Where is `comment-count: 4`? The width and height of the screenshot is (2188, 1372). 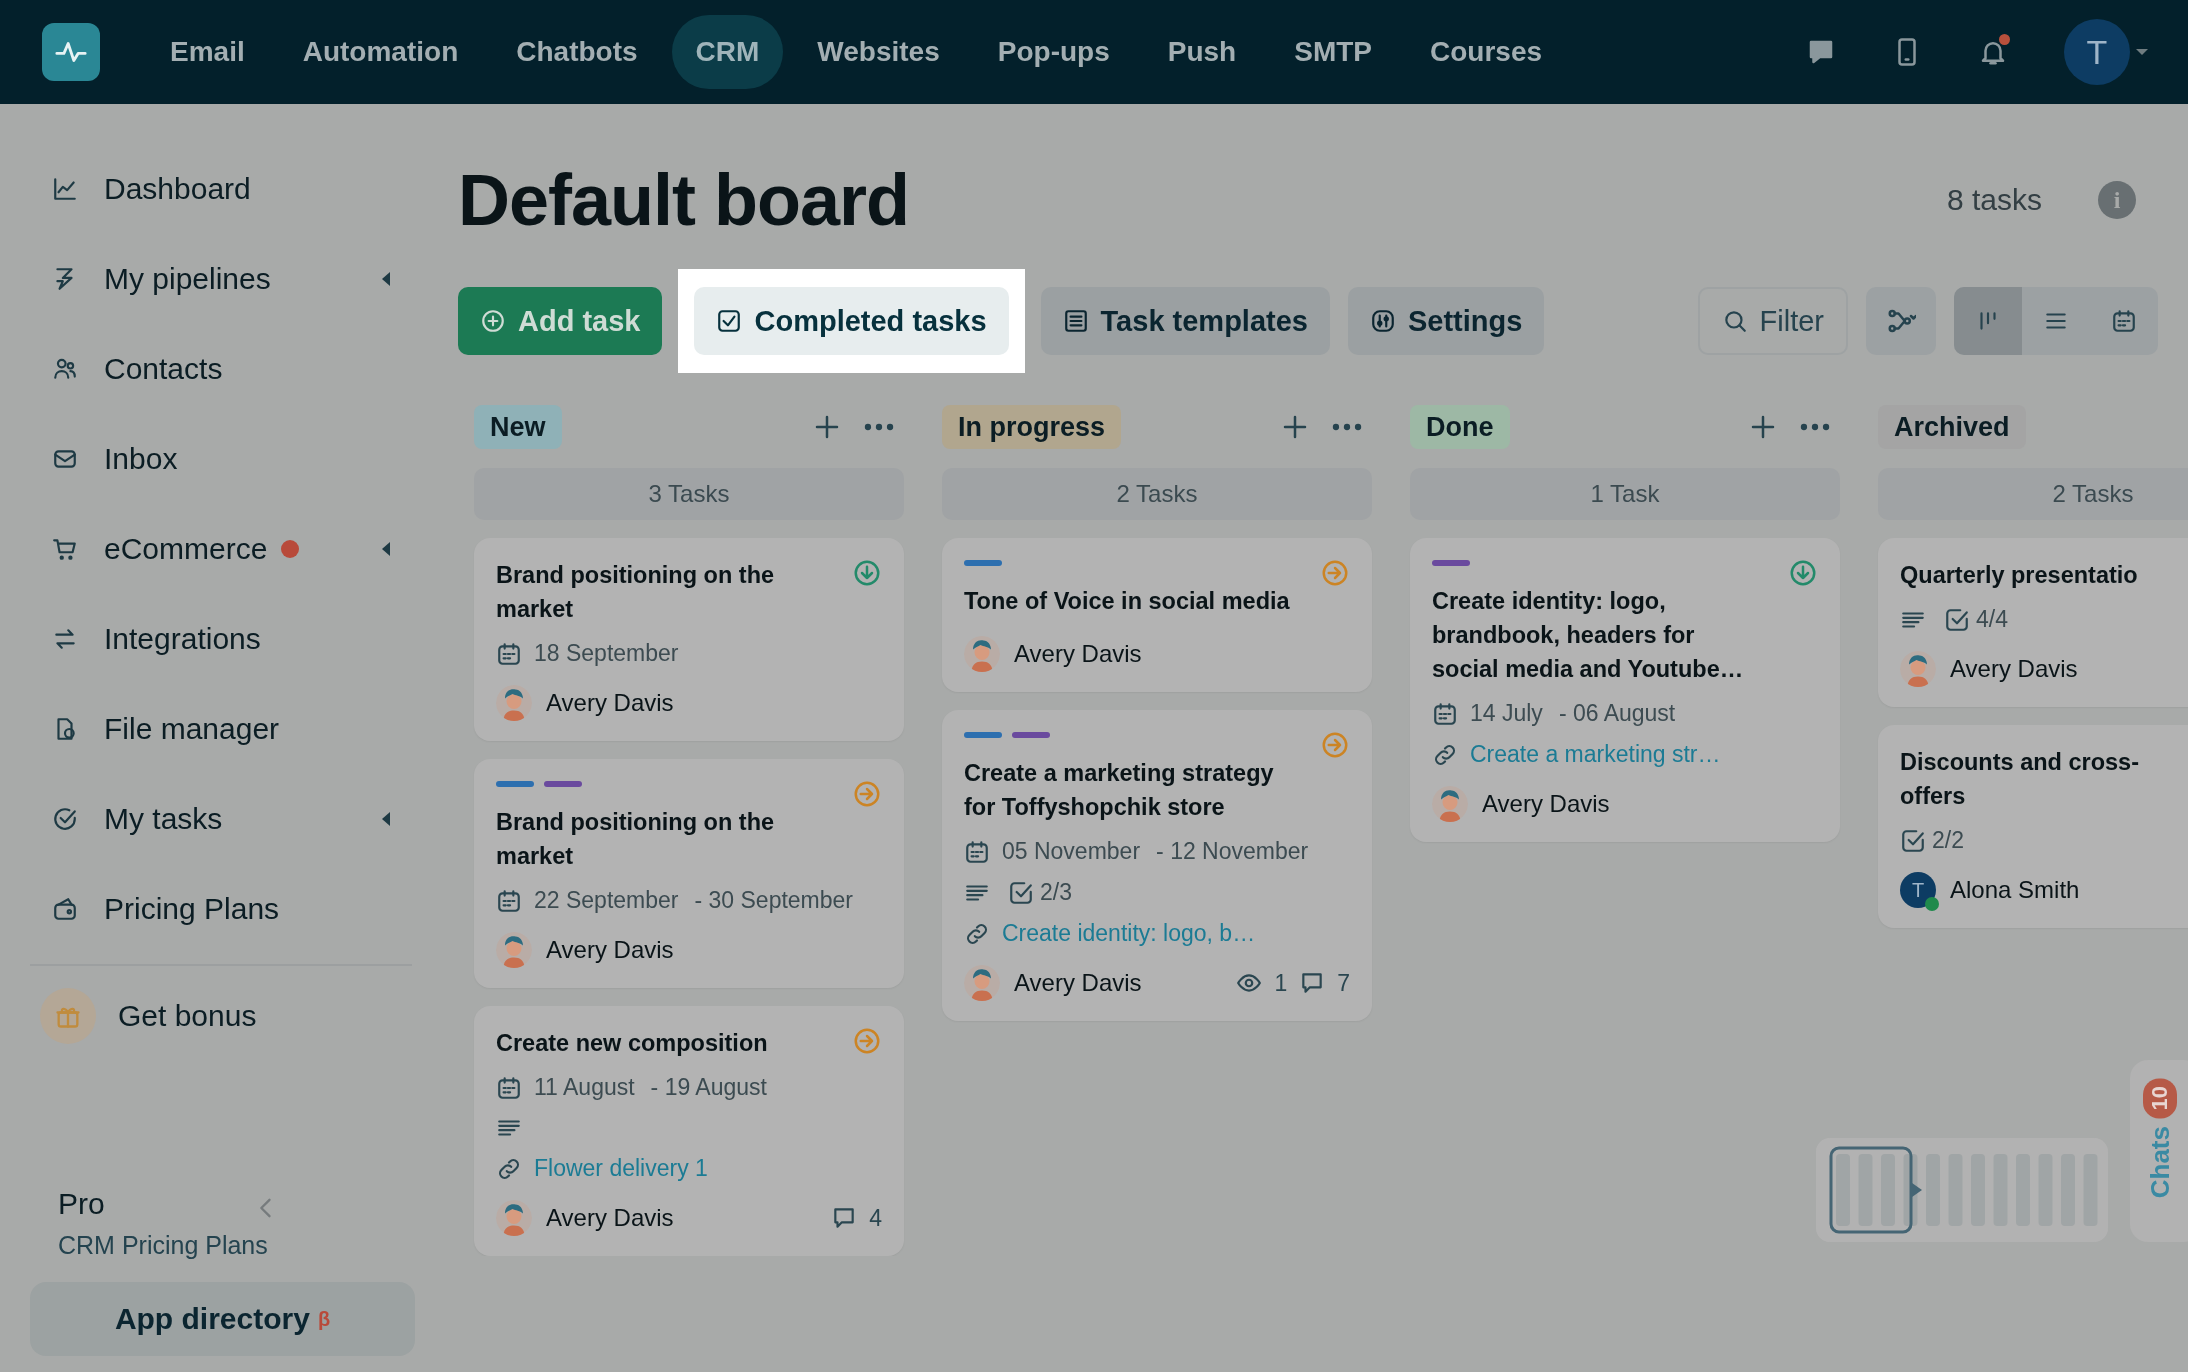 comment-count: 4 is located at coordinates (875, 1218).